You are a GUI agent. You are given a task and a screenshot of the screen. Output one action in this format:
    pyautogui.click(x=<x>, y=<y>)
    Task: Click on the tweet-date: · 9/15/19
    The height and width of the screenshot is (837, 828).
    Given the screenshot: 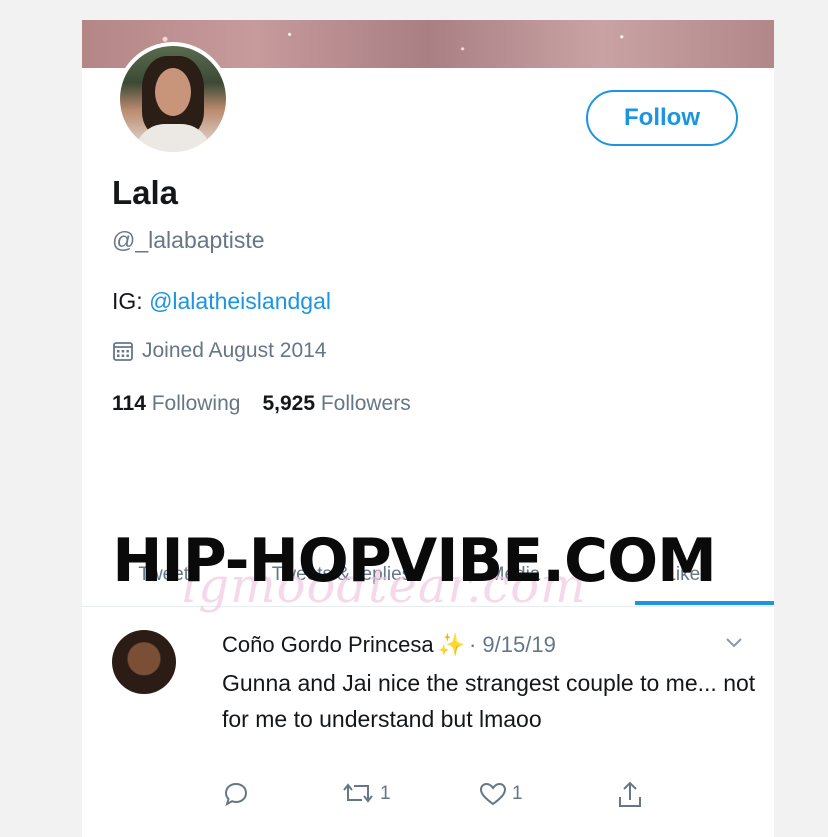 What is the action you would take?
    pyautogui.click(x=512, y=645)
    